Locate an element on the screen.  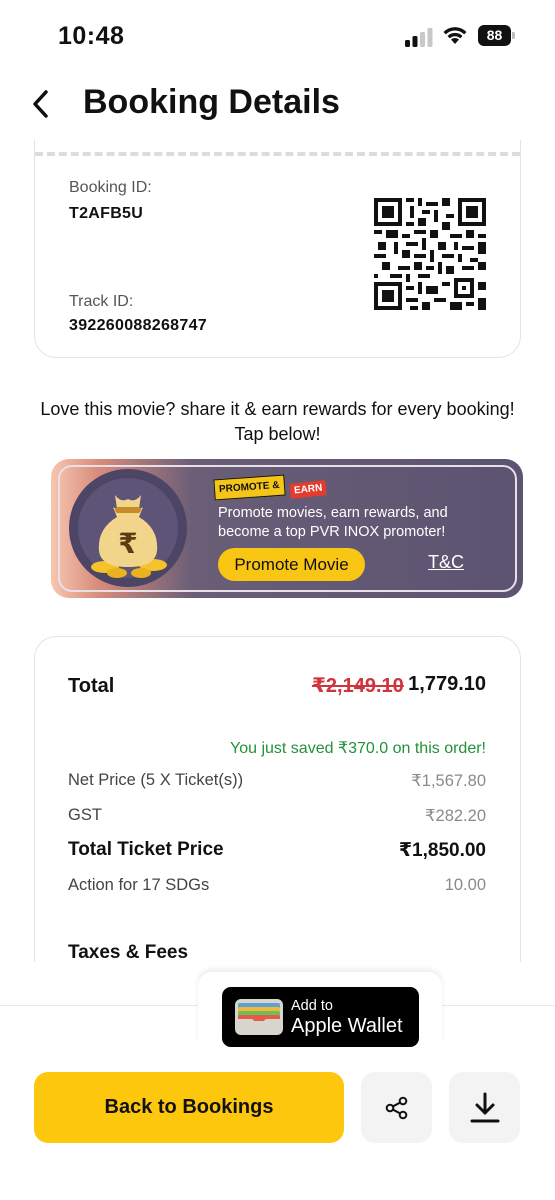
gst-value: ₹282.20 is located at coordinates (455, 816).